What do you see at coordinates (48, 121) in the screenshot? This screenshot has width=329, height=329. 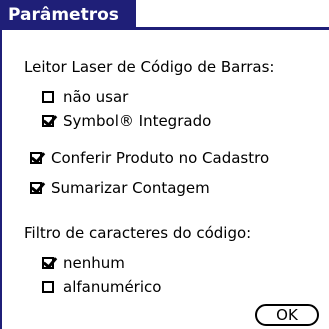 I see `checkbox-symbol-integrado` at bounding box center [48, 121].